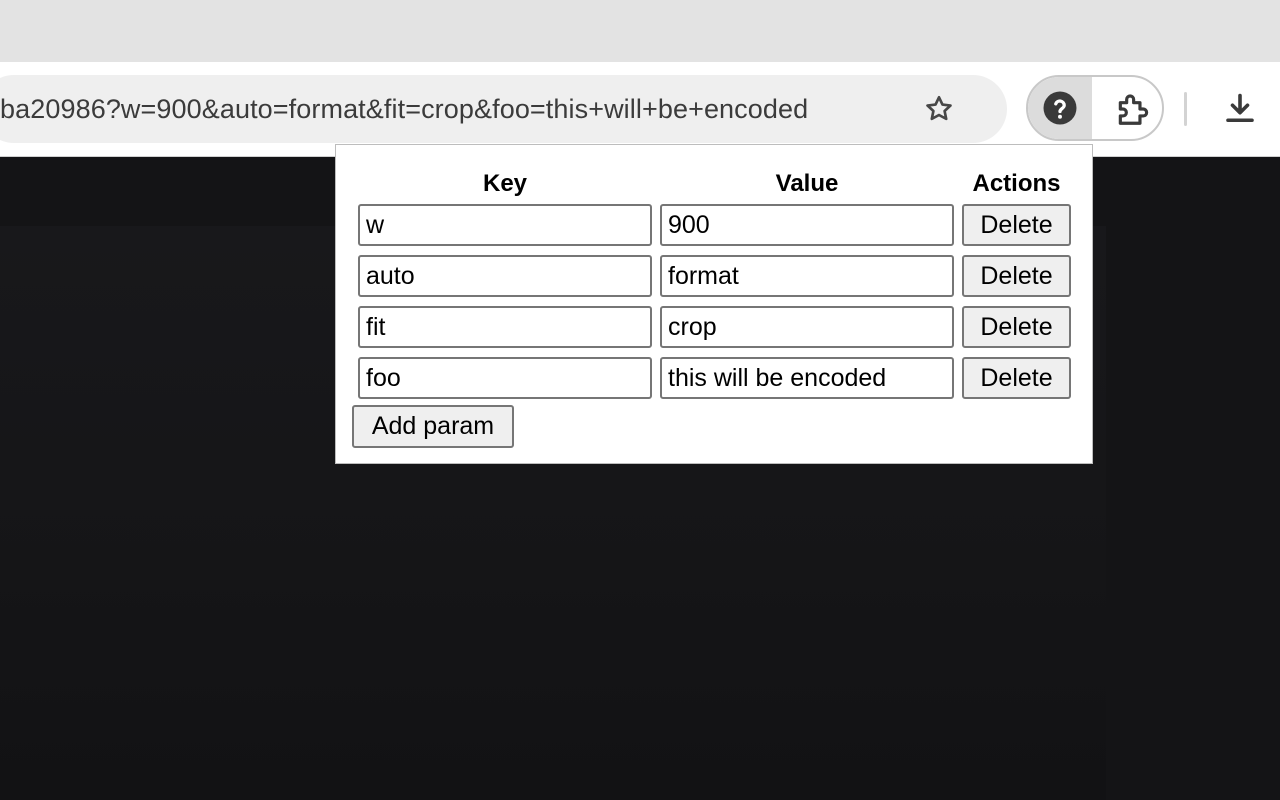 This screenshot has width=1280, height=800. I want to click on bookmark-button, so click(939, 109).